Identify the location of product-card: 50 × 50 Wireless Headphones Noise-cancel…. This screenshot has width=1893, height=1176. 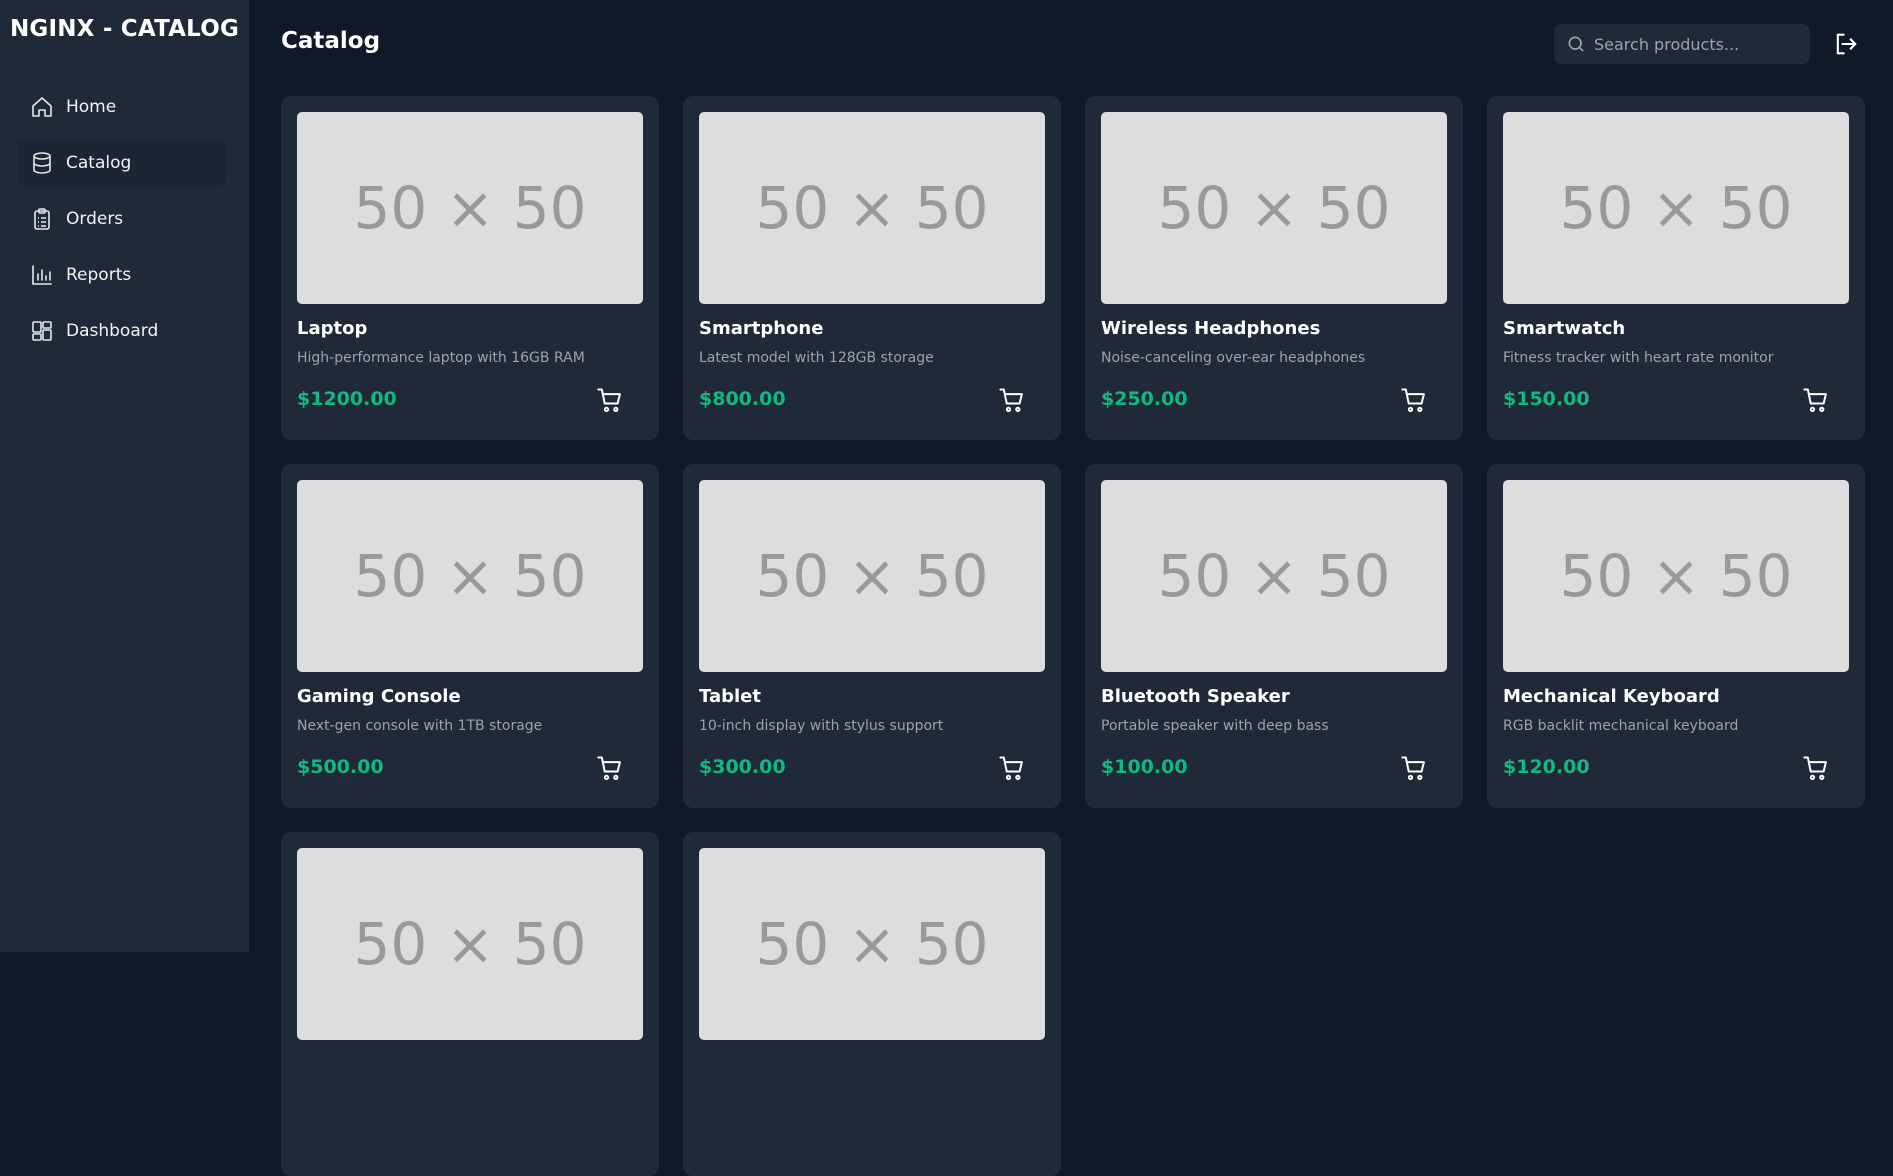
(1274, 268).